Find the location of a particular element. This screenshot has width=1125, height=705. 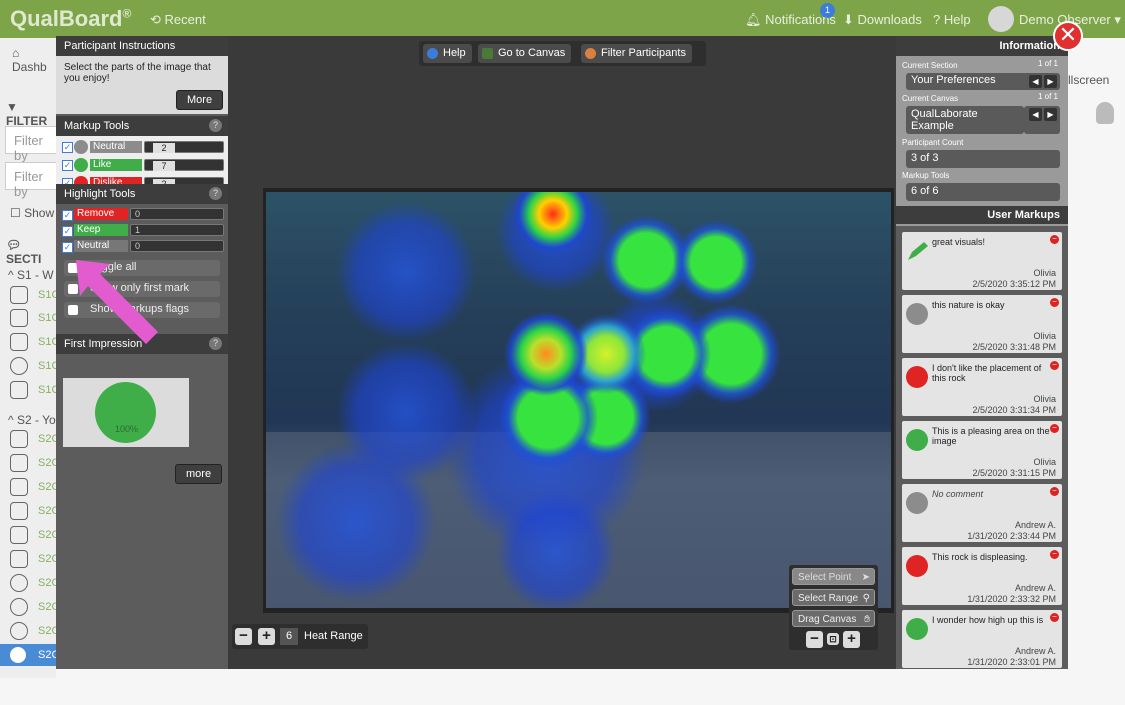

drag-canvas-button: Drag Canvas ✋︎ is located at coordinates (833, 618).